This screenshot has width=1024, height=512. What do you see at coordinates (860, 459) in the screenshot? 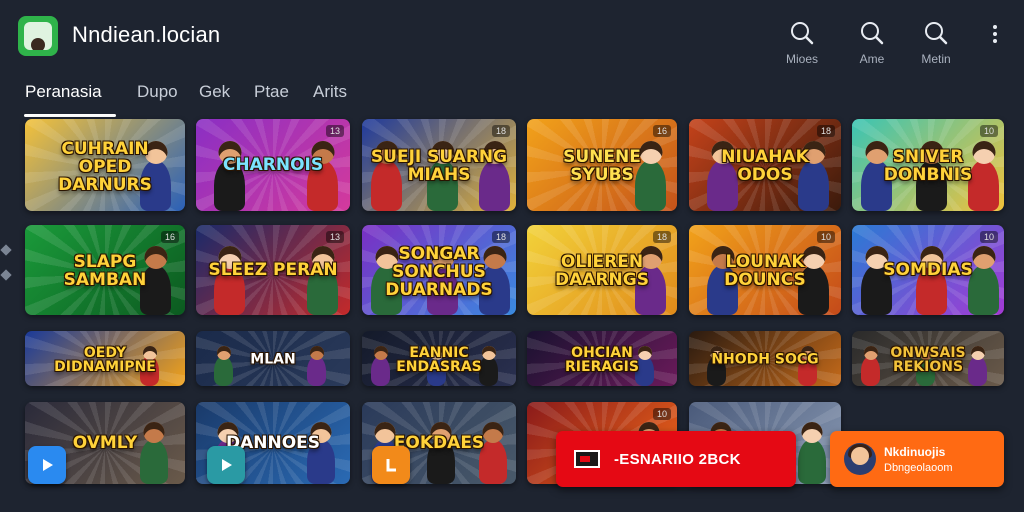
I see `avatar` at bounding box center [860, 459].